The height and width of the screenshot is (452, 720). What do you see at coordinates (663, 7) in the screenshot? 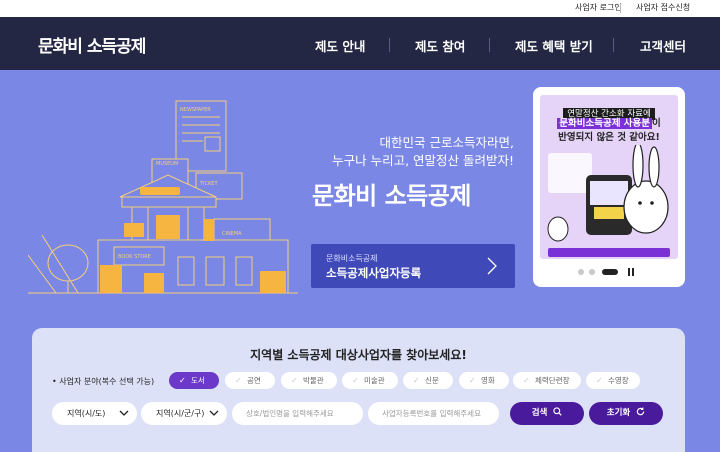
I see `business-apply-link: 사업자 접수신청` at bounding box center [663, 7].